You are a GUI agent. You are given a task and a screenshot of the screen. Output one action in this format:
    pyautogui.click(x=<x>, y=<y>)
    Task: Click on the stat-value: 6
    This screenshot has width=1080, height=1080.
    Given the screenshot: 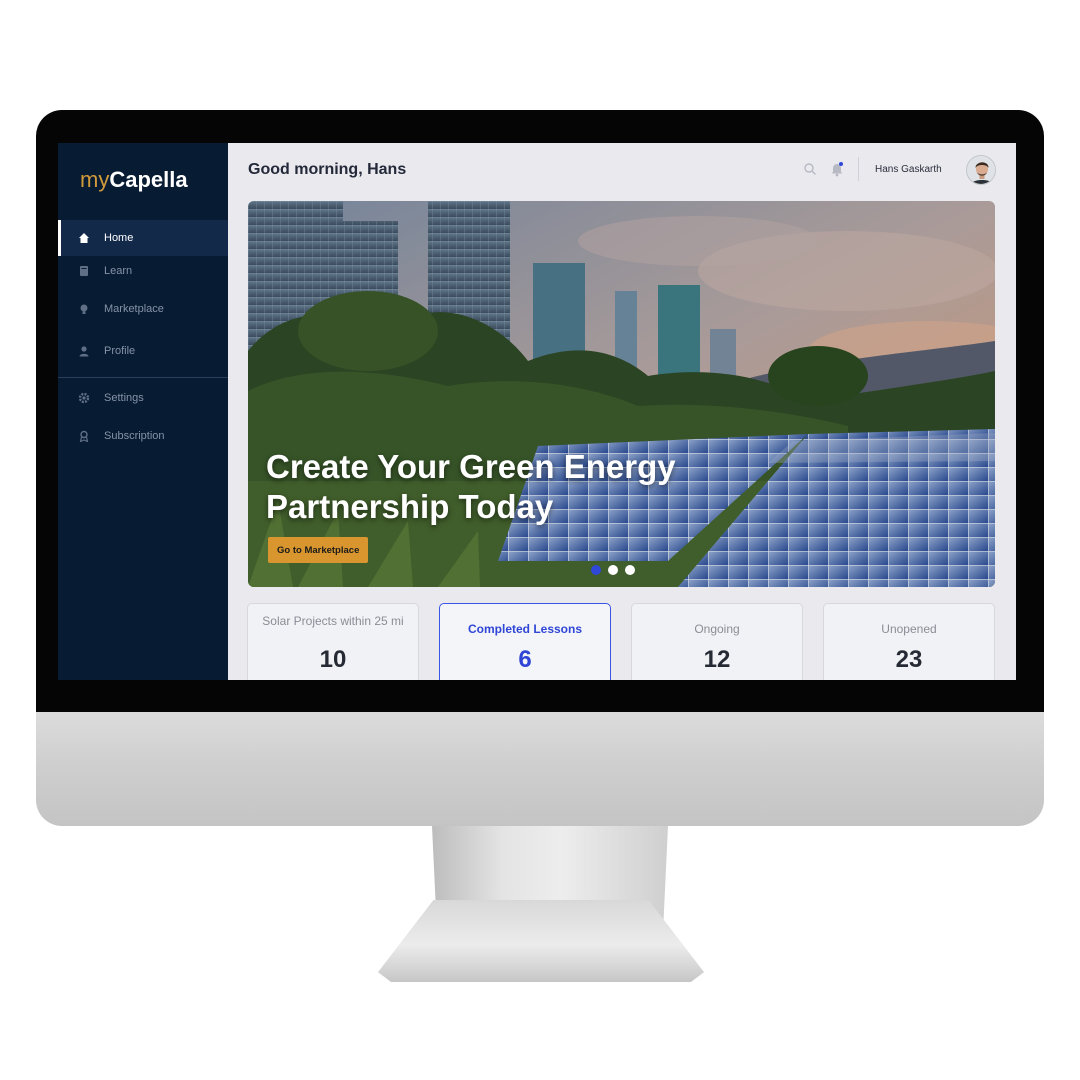 What is the action you would take?
    pyautogui.click(x=525, y=659)
    